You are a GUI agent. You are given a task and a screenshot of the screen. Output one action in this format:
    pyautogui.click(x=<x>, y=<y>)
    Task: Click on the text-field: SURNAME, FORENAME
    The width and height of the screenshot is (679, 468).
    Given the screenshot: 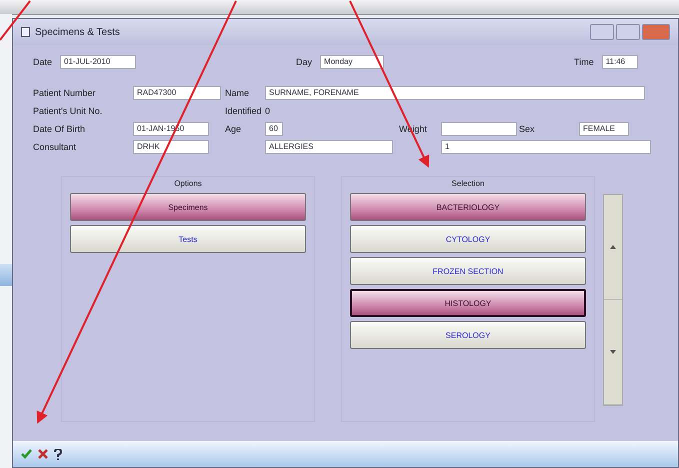 What is the action you would take?
    pyautogui.click(x=455, y=93)
    